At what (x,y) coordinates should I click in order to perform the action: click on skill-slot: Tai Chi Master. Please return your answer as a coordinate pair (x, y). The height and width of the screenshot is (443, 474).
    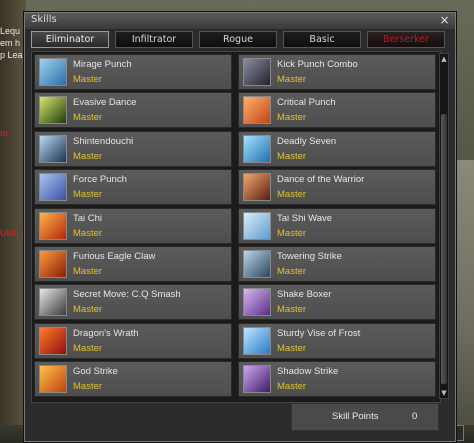
    Looking at the image, I should click on (133, 225).